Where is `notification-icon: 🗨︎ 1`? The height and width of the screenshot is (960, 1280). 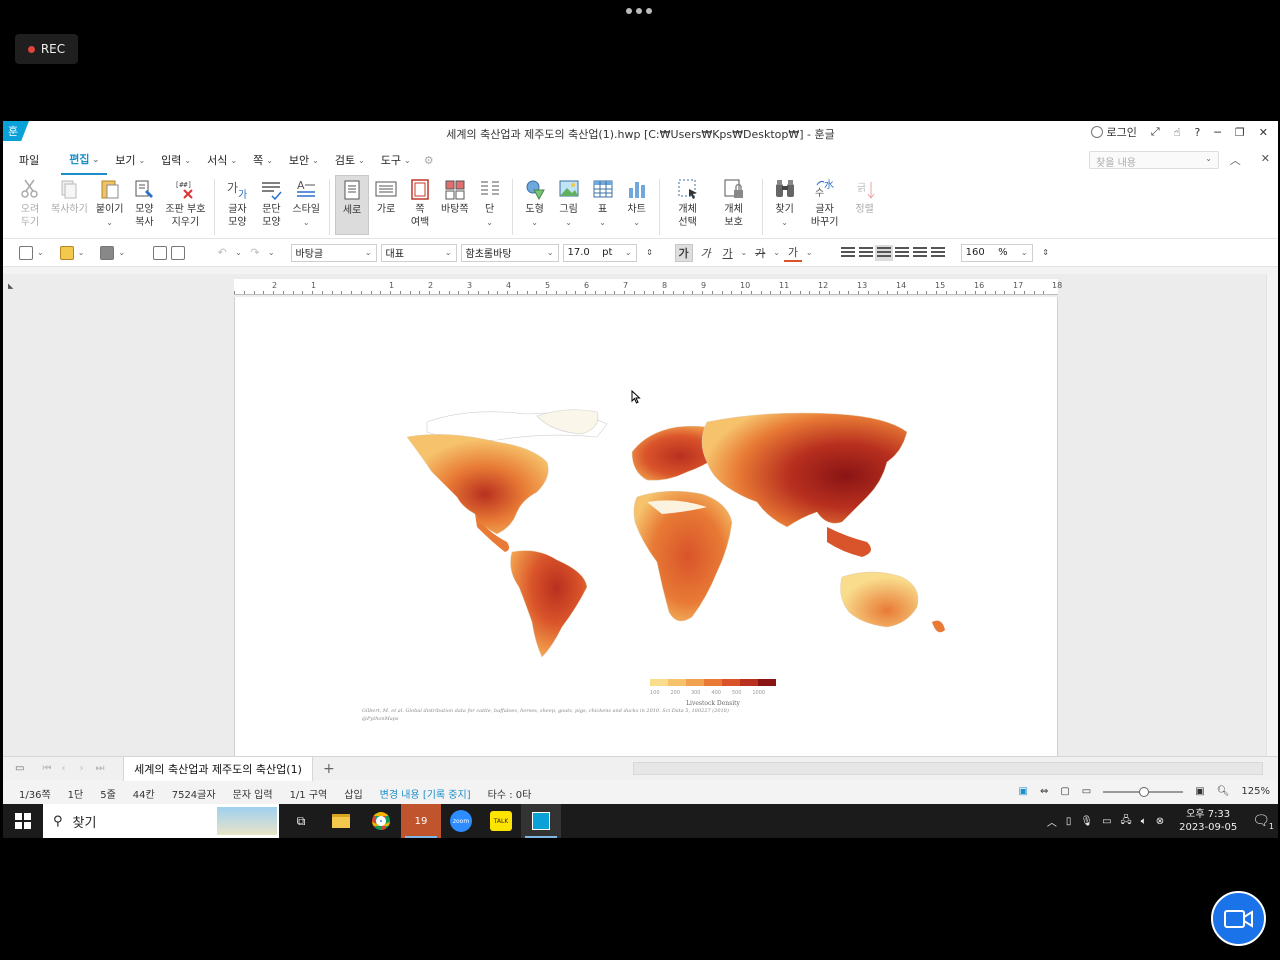 notification-icon: 🗨︎ 1 is located at coordinates (1263, 822).